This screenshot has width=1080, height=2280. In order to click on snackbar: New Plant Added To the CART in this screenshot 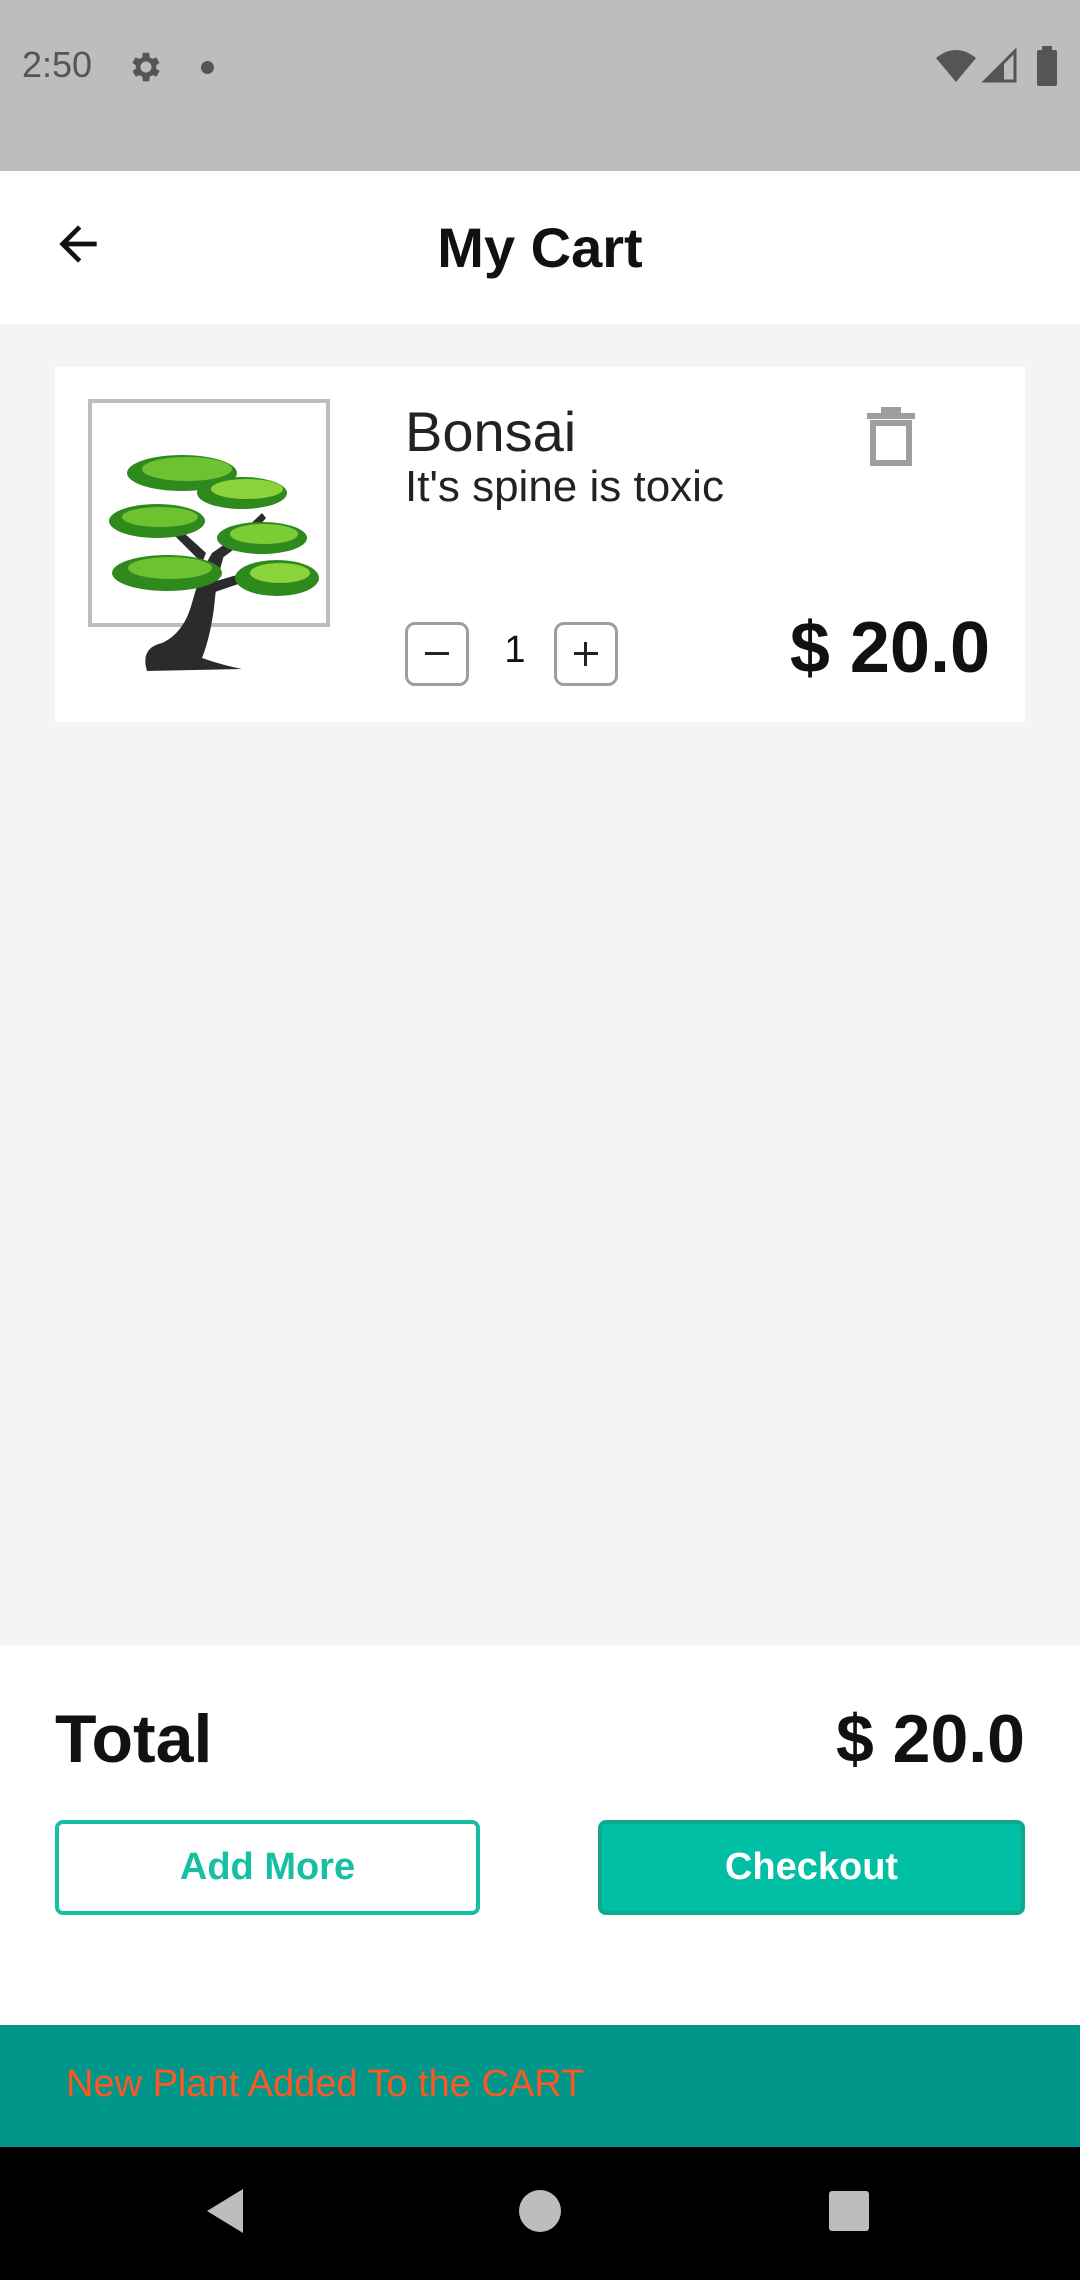, I will do `click(540, 2086)`.